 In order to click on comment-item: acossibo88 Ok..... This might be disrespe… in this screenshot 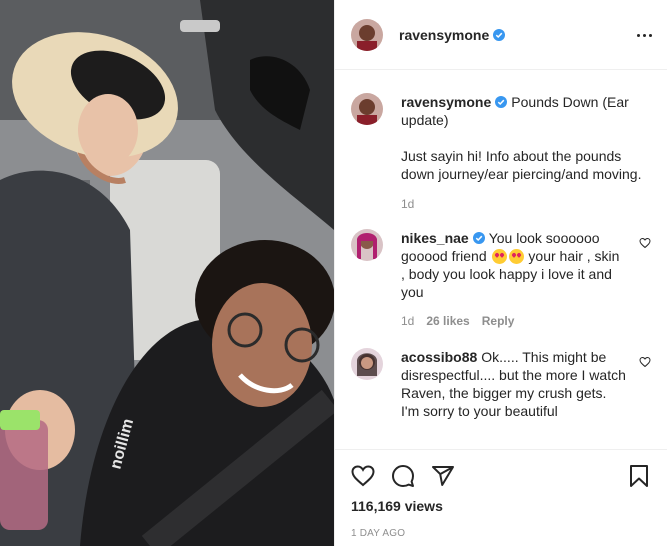, I will do `click(501, 384)`.